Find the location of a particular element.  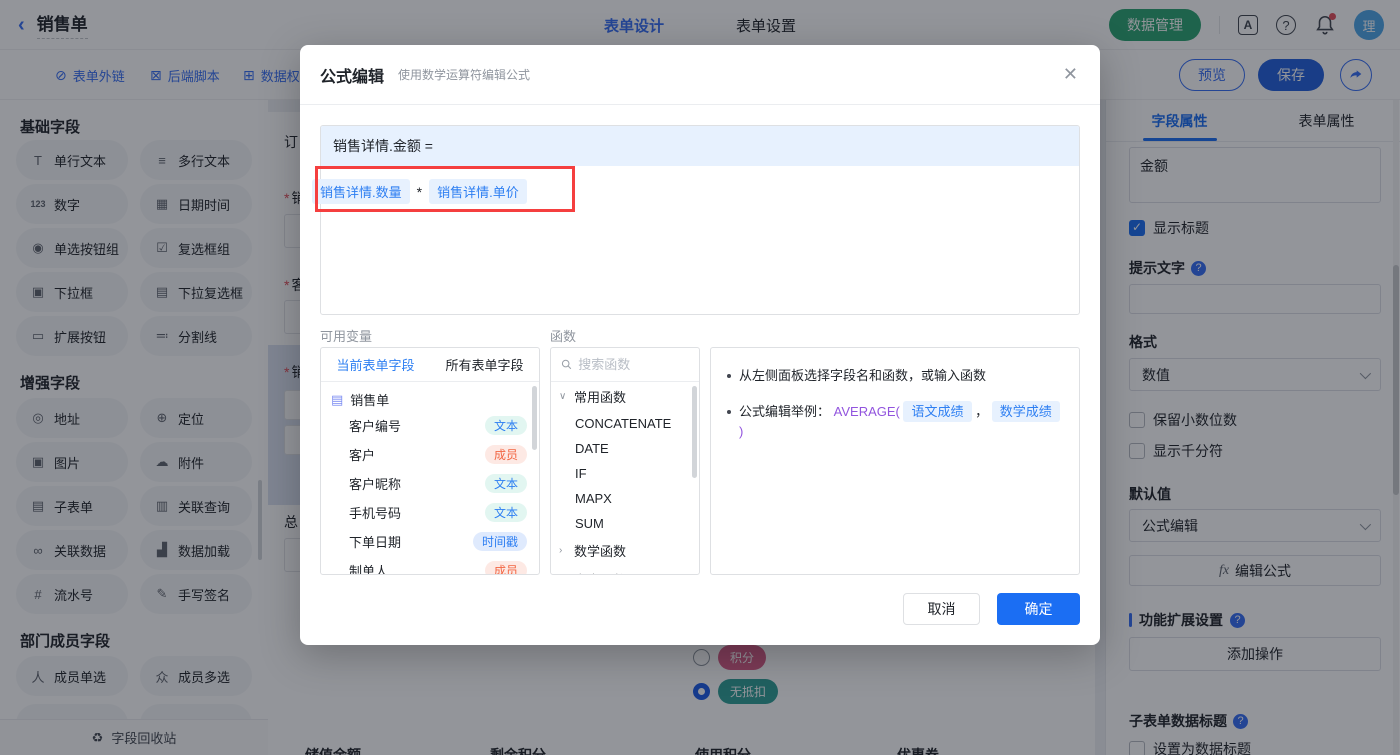

function-item: DATE is located at coordinates (625, 448).